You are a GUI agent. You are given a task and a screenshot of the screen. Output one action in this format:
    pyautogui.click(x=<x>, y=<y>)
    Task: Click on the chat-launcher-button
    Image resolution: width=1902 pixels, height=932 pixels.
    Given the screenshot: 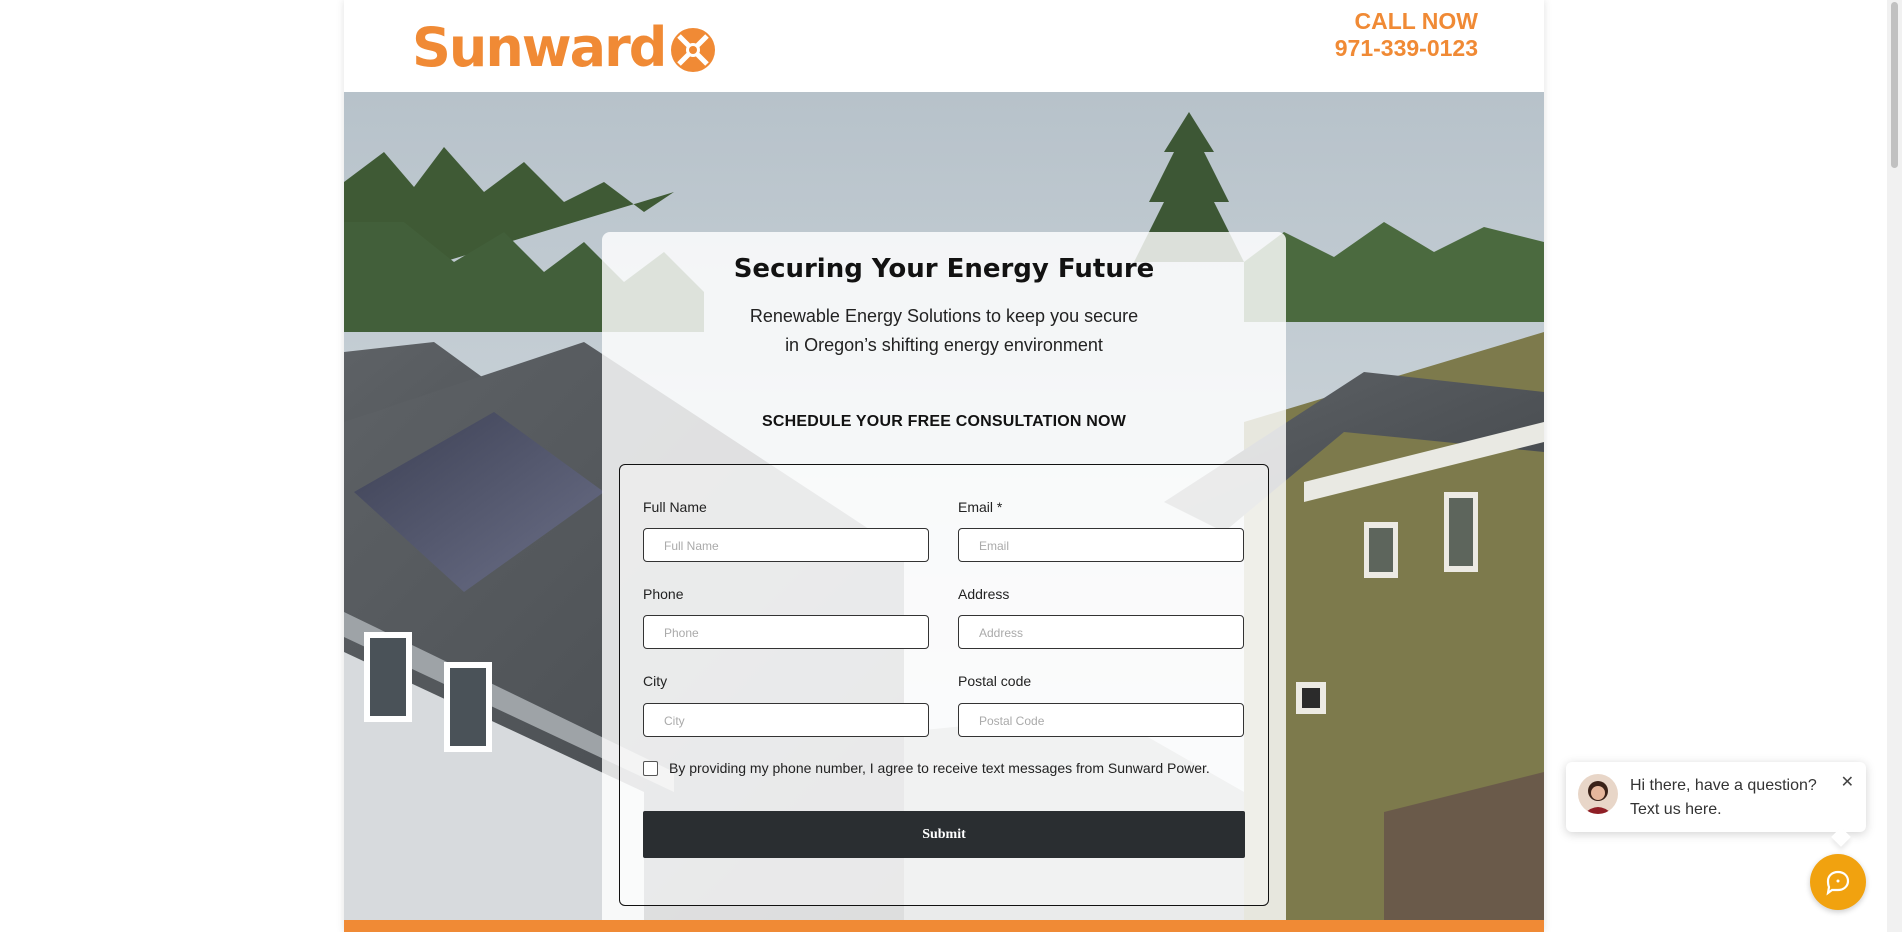 What is the action you would take?
    pyautogui.click(x=1838, y=882)
    